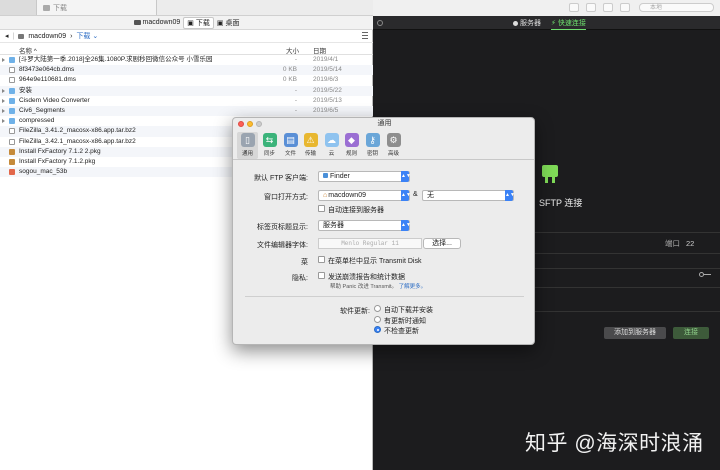 The width and height of the screenshot is (720, 470). What do you see at coordinates (372, 140) in the screenshot?
I see `key-icon: ⚷` at bounding box center [372, 140].